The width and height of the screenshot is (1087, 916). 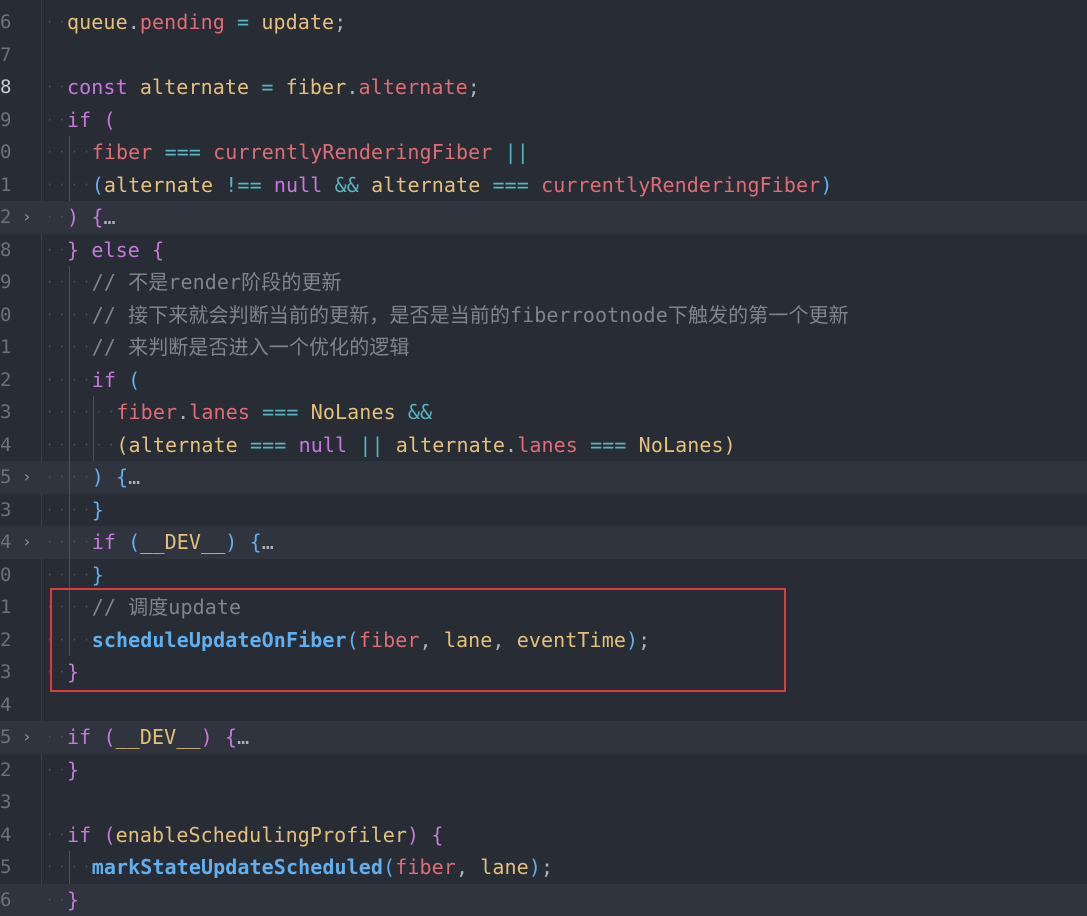 What do you see at coordinates (543, 250) in the screenshot?
I see `code-line: 8··} else {` at bounding box center [543, 250].